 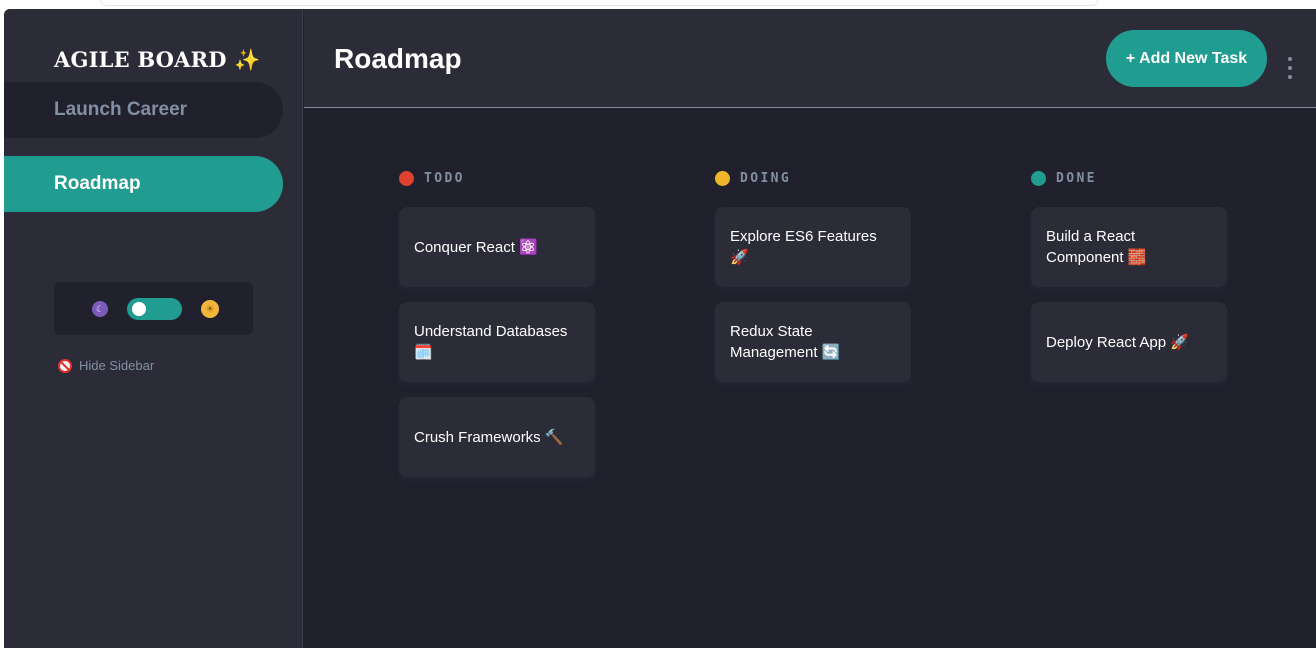 What do you see at coordinates (1076, 178) in the screenshot?
I see `column-title: DONE` at bounding box center [1076, 178].